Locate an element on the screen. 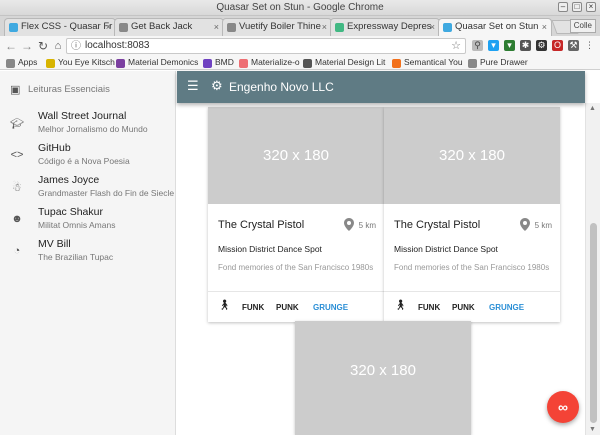  bookmark-label: Material Design Lit is located at coordinates (350, 62).